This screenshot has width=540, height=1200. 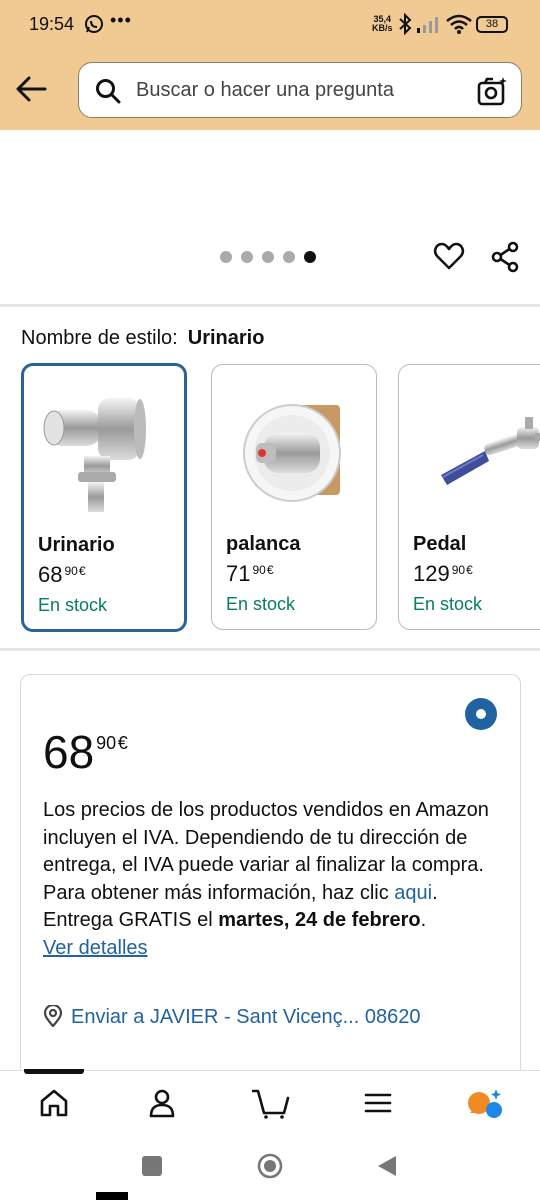 I want to click on delivery-end: ., so click(x=423, y=920).